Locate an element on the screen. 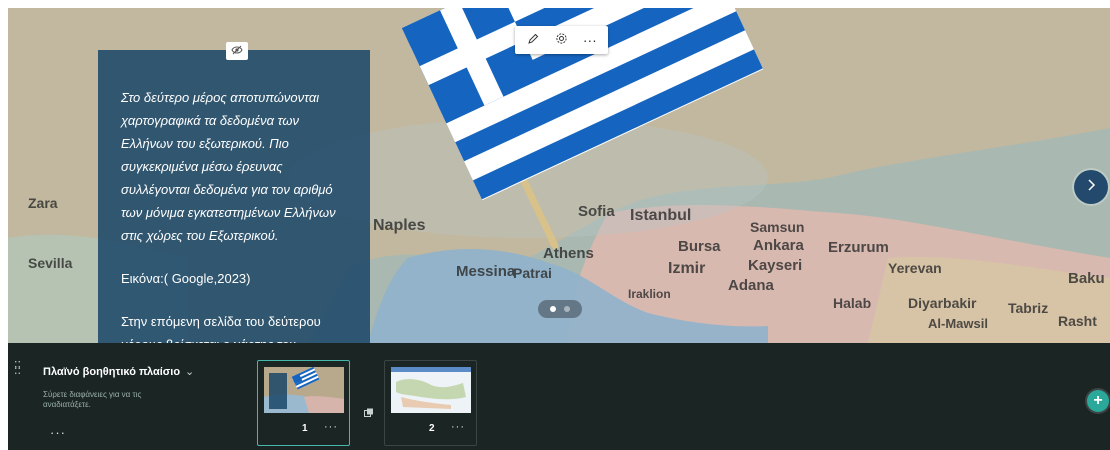 The height and width of the screenshot is (450, 1110). panel-line-3: Ελλήνων του εξωτερικού. Πιο is located at coordinates (205, 143).